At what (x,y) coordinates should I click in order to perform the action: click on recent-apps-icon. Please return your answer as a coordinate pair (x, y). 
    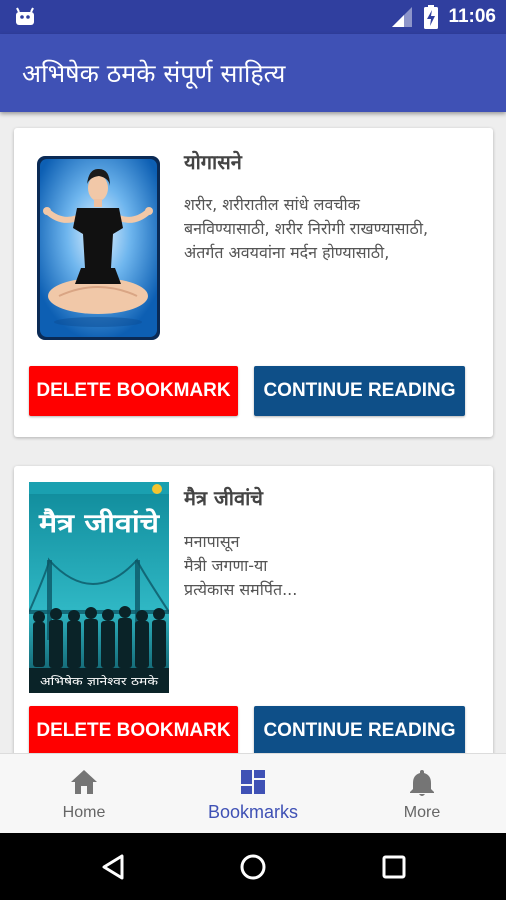
    Looking at the image, I should click on (394, 867).